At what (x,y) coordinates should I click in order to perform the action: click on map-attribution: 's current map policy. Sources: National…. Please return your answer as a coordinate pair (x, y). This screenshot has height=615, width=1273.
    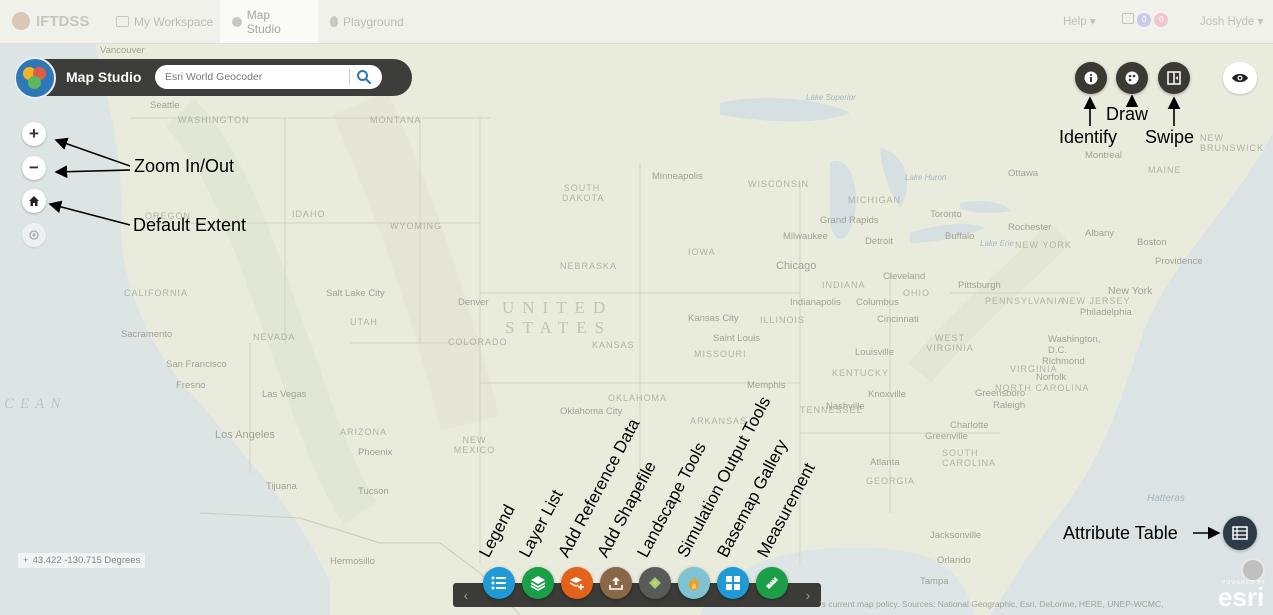
    Looking at the image, I should click on (992, 604).